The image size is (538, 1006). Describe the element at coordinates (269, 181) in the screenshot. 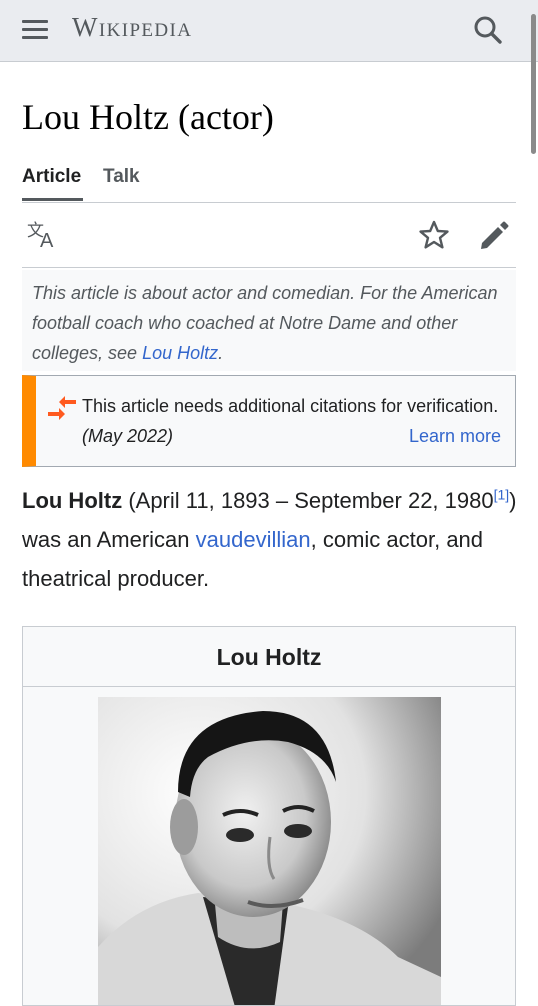

I see `page-tabs: Article Talk` at that location.